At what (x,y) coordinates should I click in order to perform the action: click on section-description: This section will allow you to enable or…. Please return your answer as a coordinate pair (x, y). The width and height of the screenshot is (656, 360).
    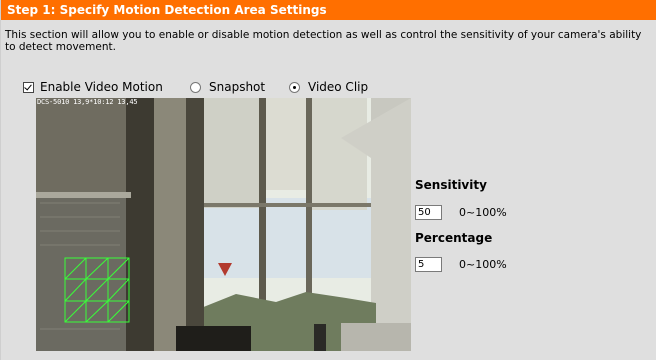
    Looking at the image, I should click on (323, 41).